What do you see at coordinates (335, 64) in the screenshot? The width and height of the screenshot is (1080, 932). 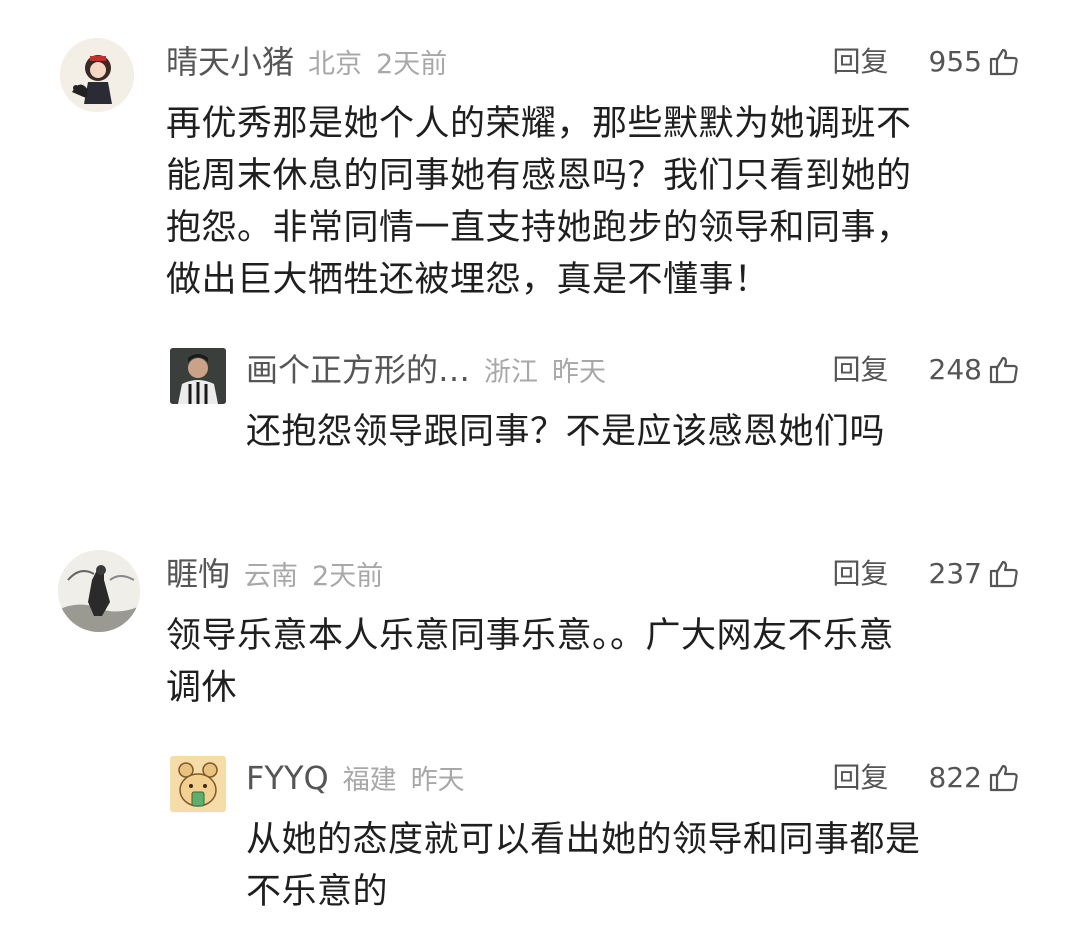 I see `location: 北京` at bounding box center [335, 64].